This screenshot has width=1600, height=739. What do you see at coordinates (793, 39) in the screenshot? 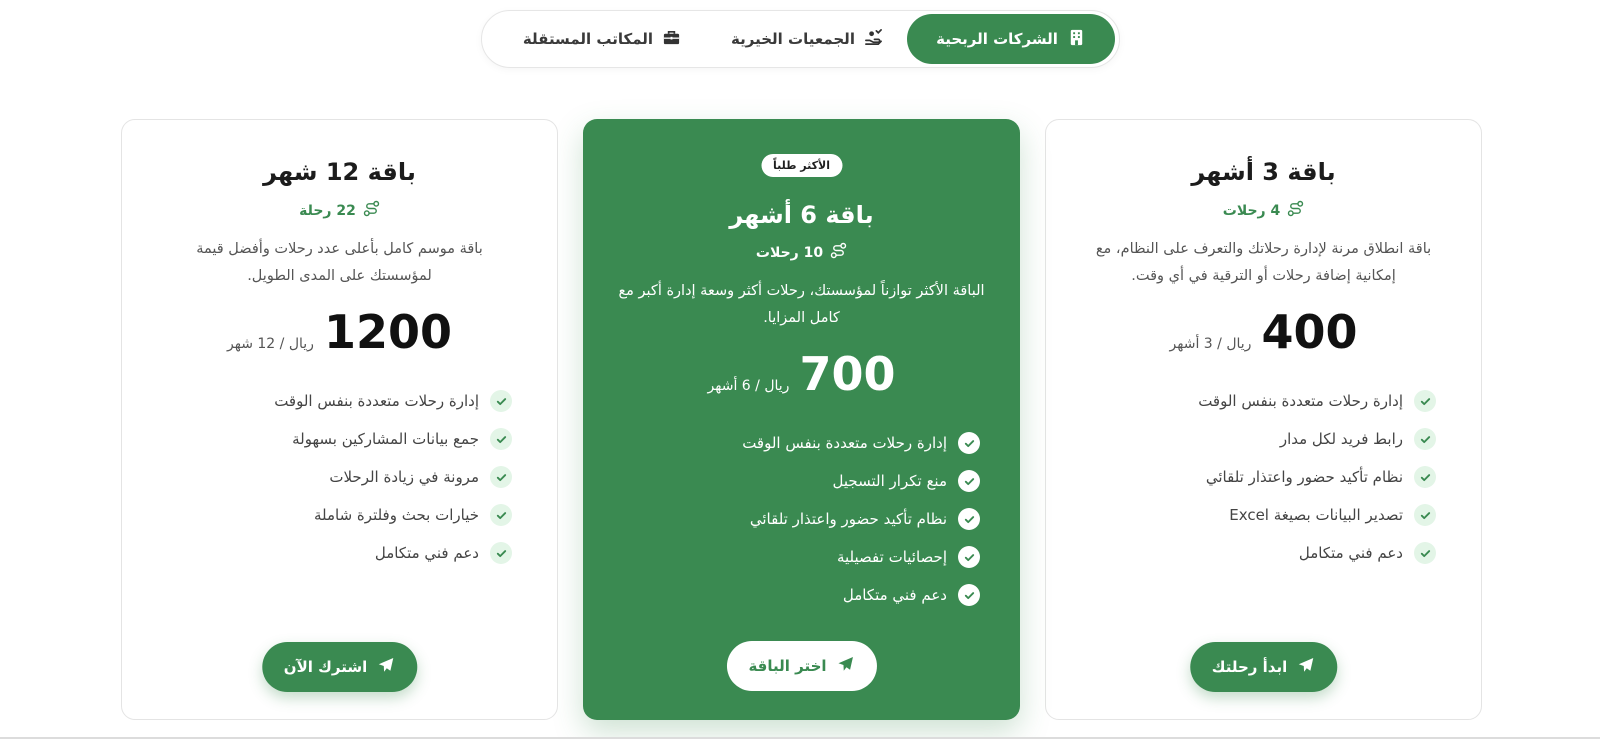
I see `tab-label: الجمعيات الخيرية` at bounding box center [793, 39].